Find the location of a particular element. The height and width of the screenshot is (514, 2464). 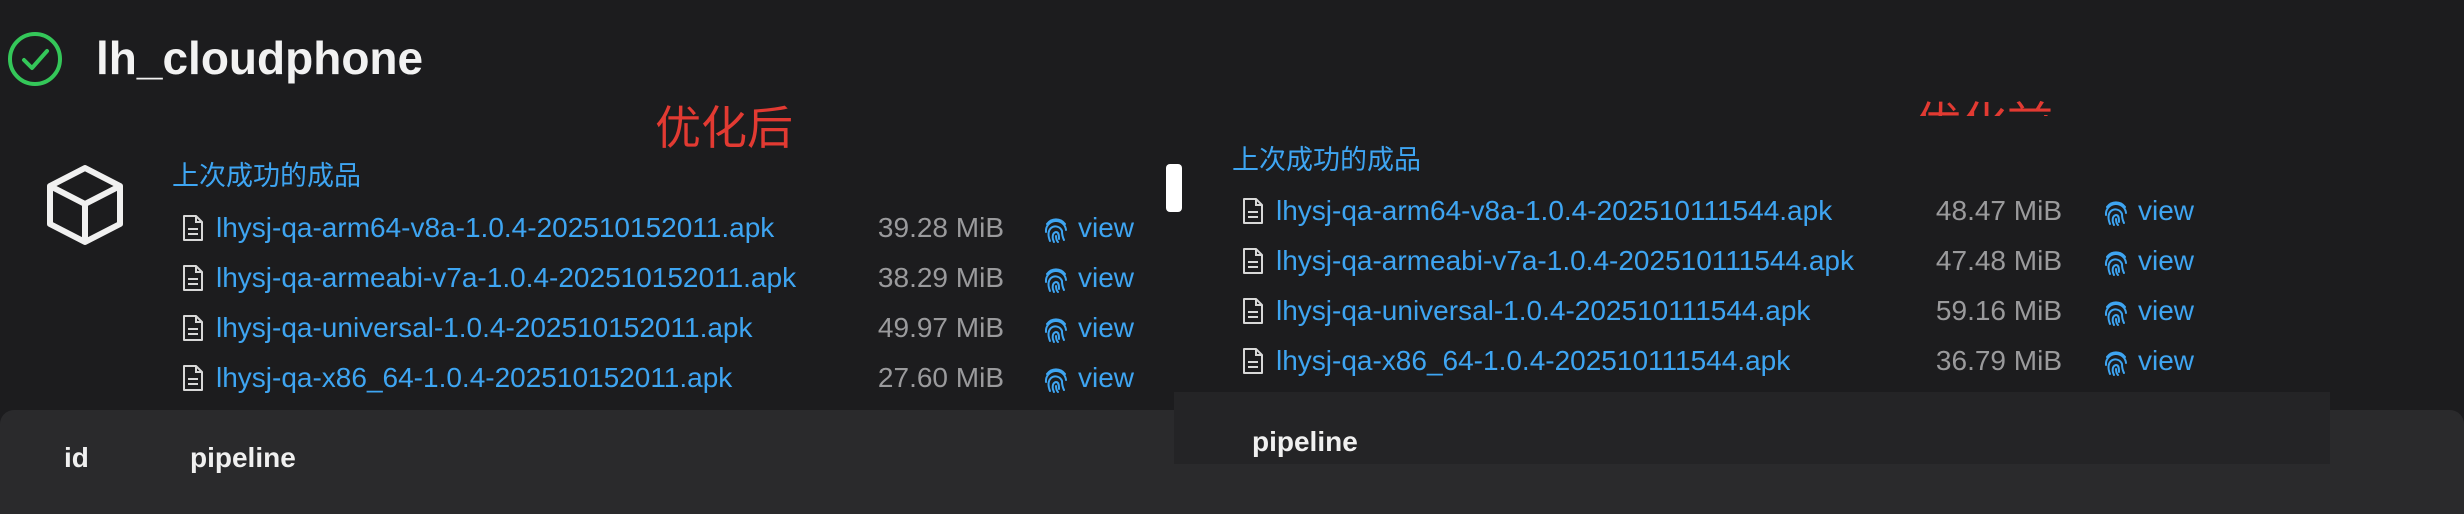

artifact-size: 38.29 MiB is located at coordinates (940, 277).